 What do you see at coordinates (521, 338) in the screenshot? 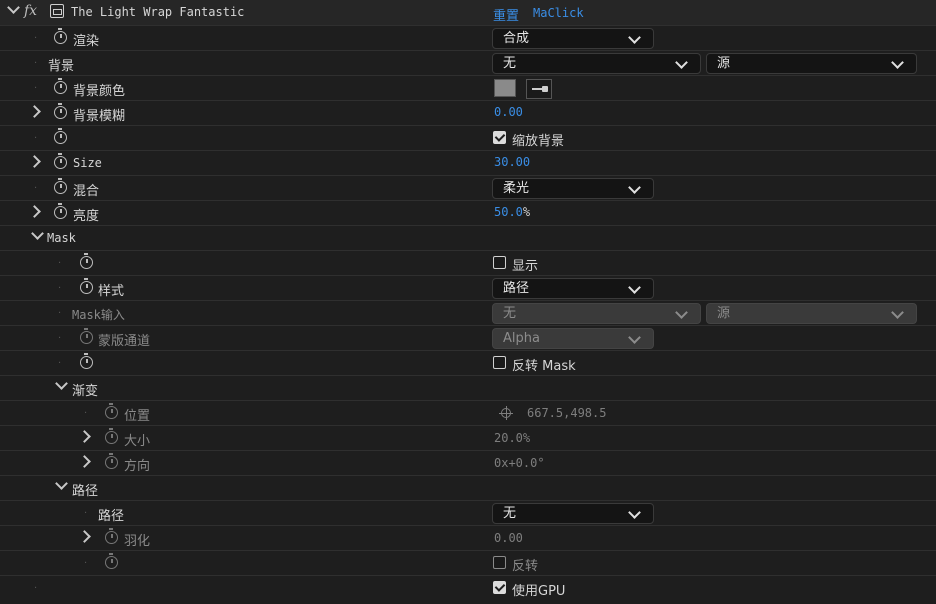
I see `matte-channel-value: Alpha` at bounding box center [521, 338].